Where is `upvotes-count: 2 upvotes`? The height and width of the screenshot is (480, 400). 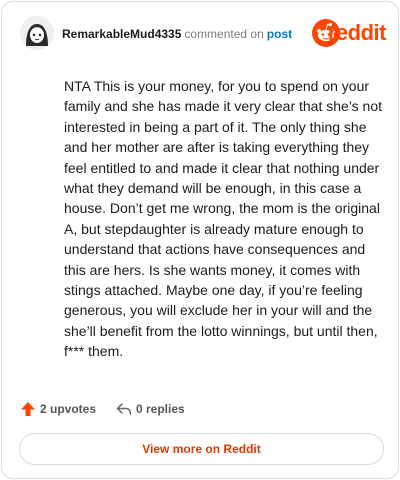
upvotes-count: 2 upvotes is located at coordinates (68, 409).